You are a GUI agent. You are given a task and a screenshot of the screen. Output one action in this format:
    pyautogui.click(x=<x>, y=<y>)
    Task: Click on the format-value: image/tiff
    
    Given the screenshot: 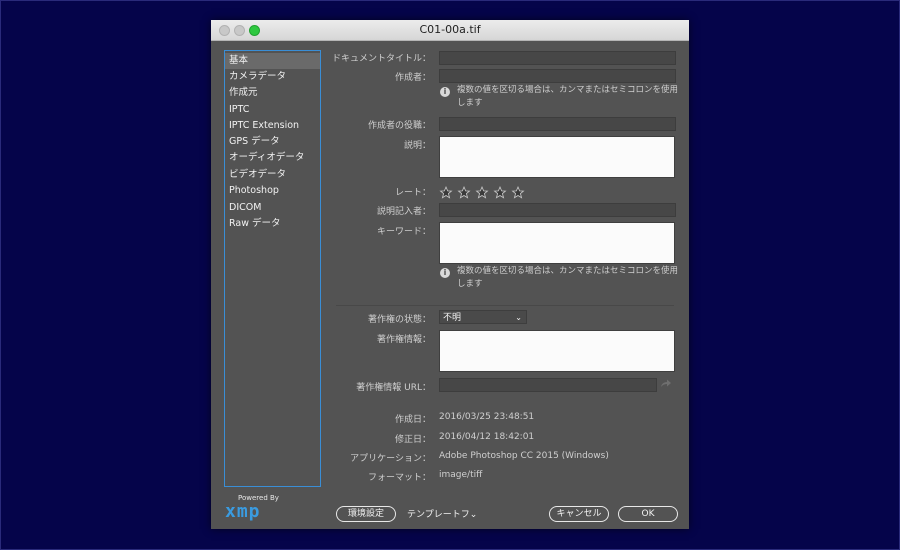 What is the action you would take?
    pyautogui.click(x=461, y=475)
    